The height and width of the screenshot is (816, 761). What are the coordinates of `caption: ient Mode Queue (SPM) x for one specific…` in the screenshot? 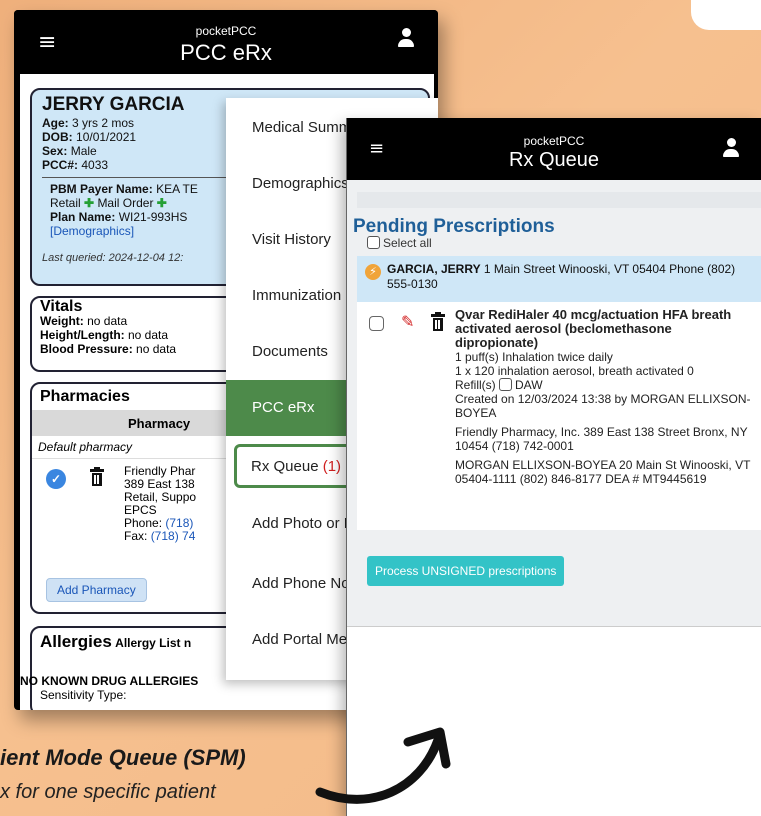 It's located at (123, 774).